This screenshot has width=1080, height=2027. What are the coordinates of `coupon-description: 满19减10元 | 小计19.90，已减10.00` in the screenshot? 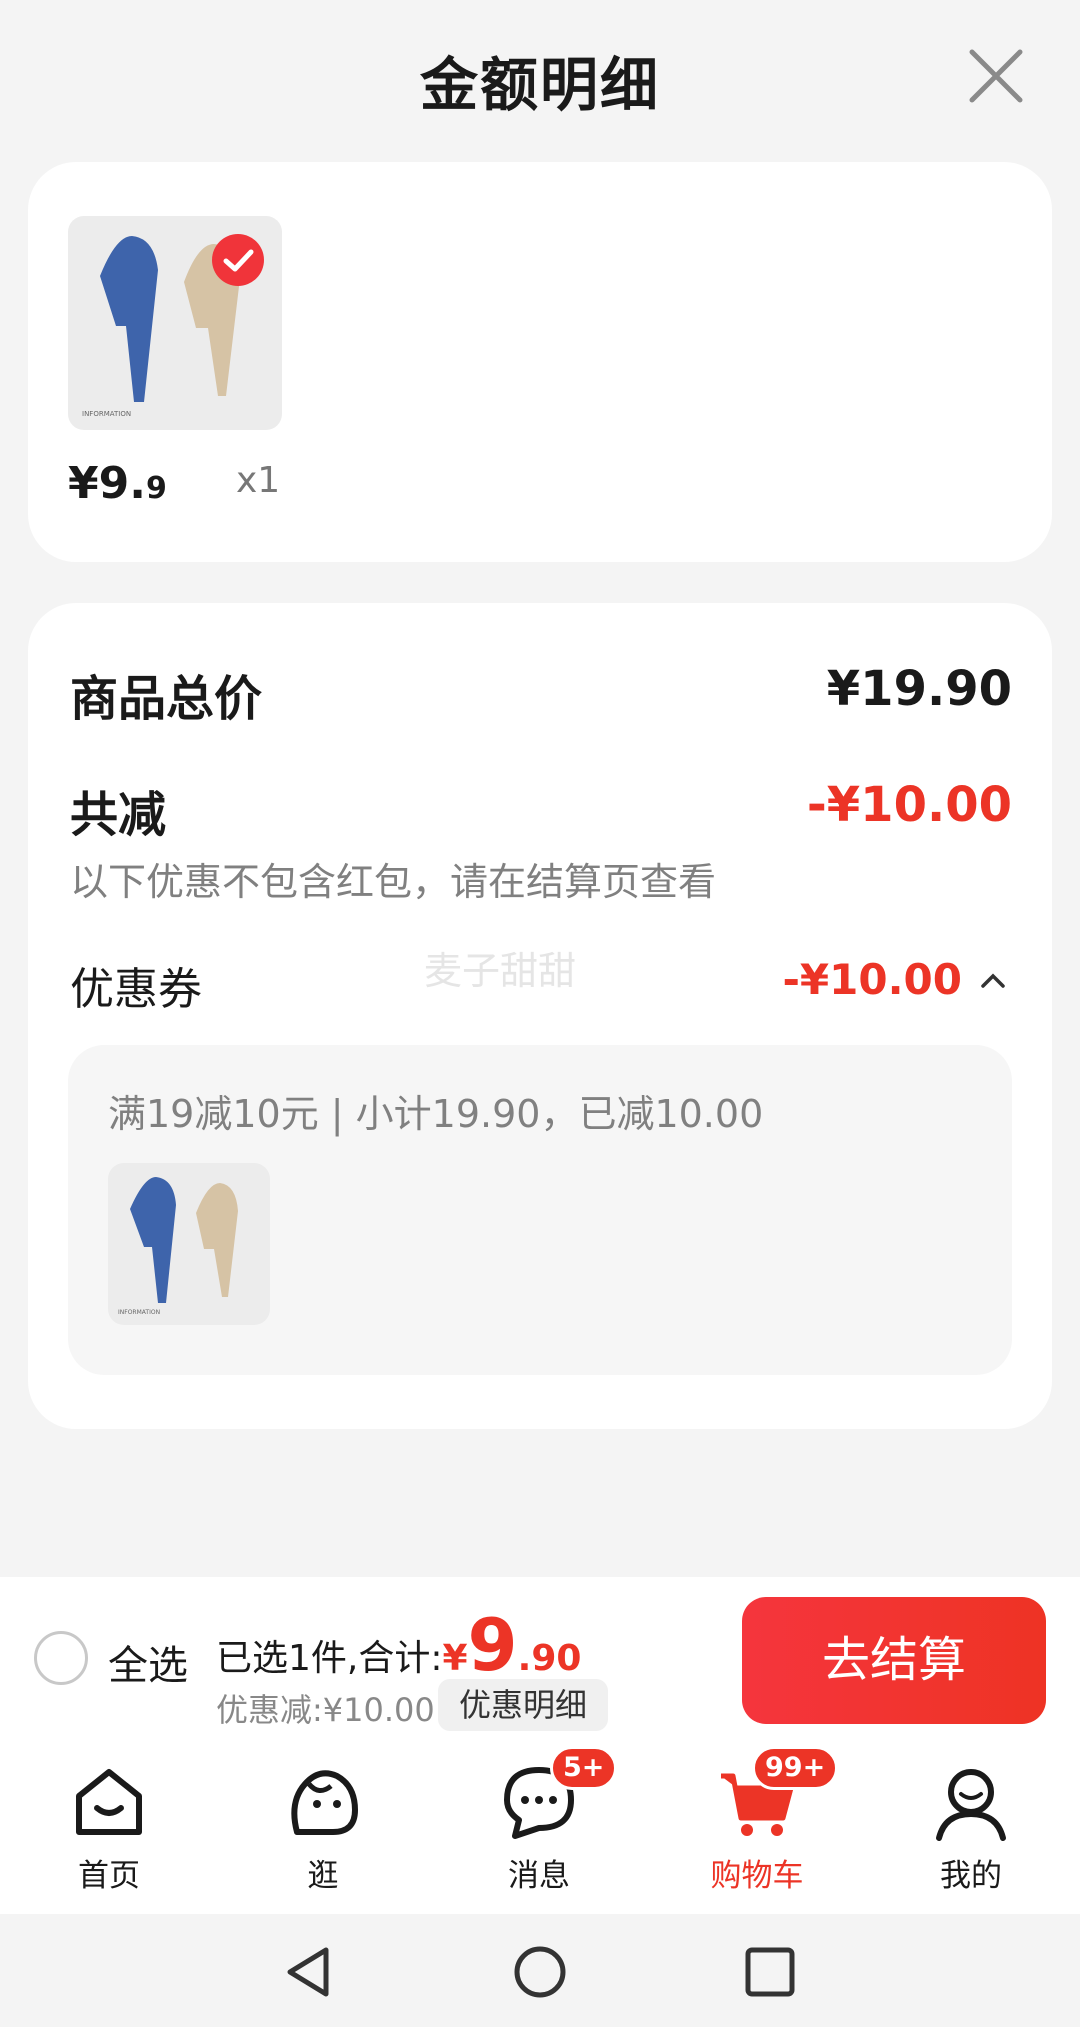 It's located at (436, 1114).